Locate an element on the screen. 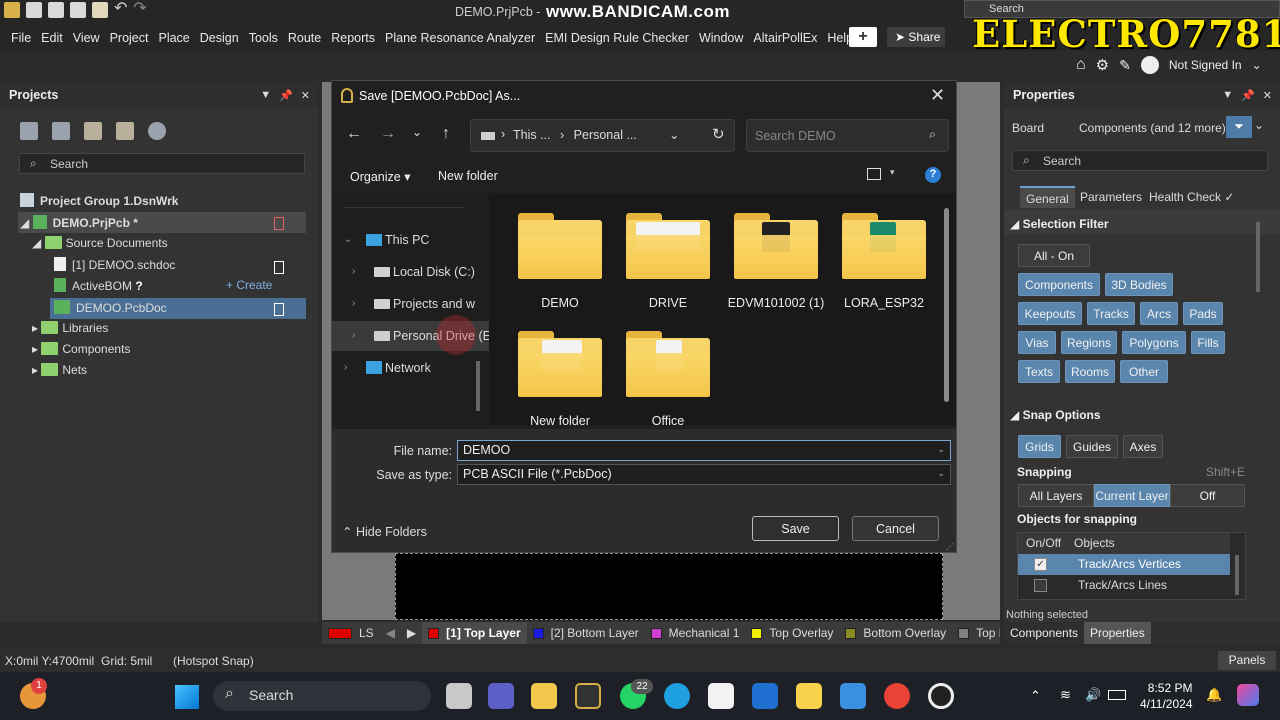  menu-edit: Edit is located at coordinates (52, 38).